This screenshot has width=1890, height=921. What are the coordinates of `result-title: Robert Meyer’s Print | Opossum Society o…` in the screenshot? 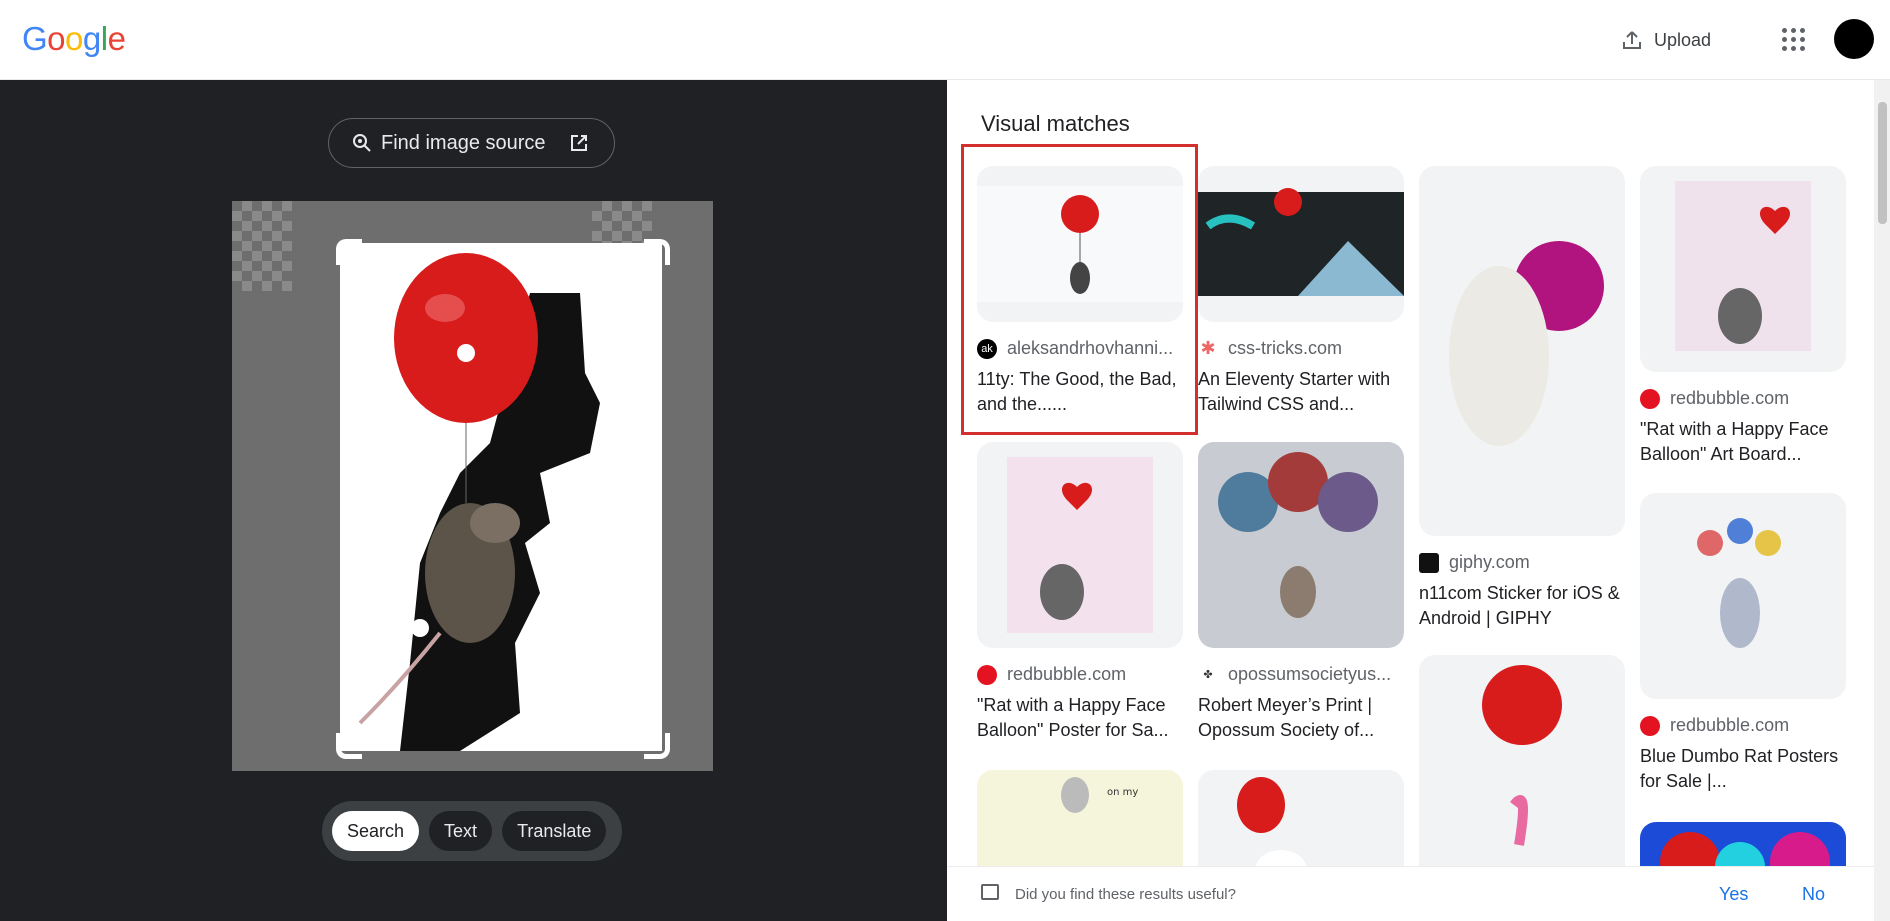 It's located at (1286, 717).